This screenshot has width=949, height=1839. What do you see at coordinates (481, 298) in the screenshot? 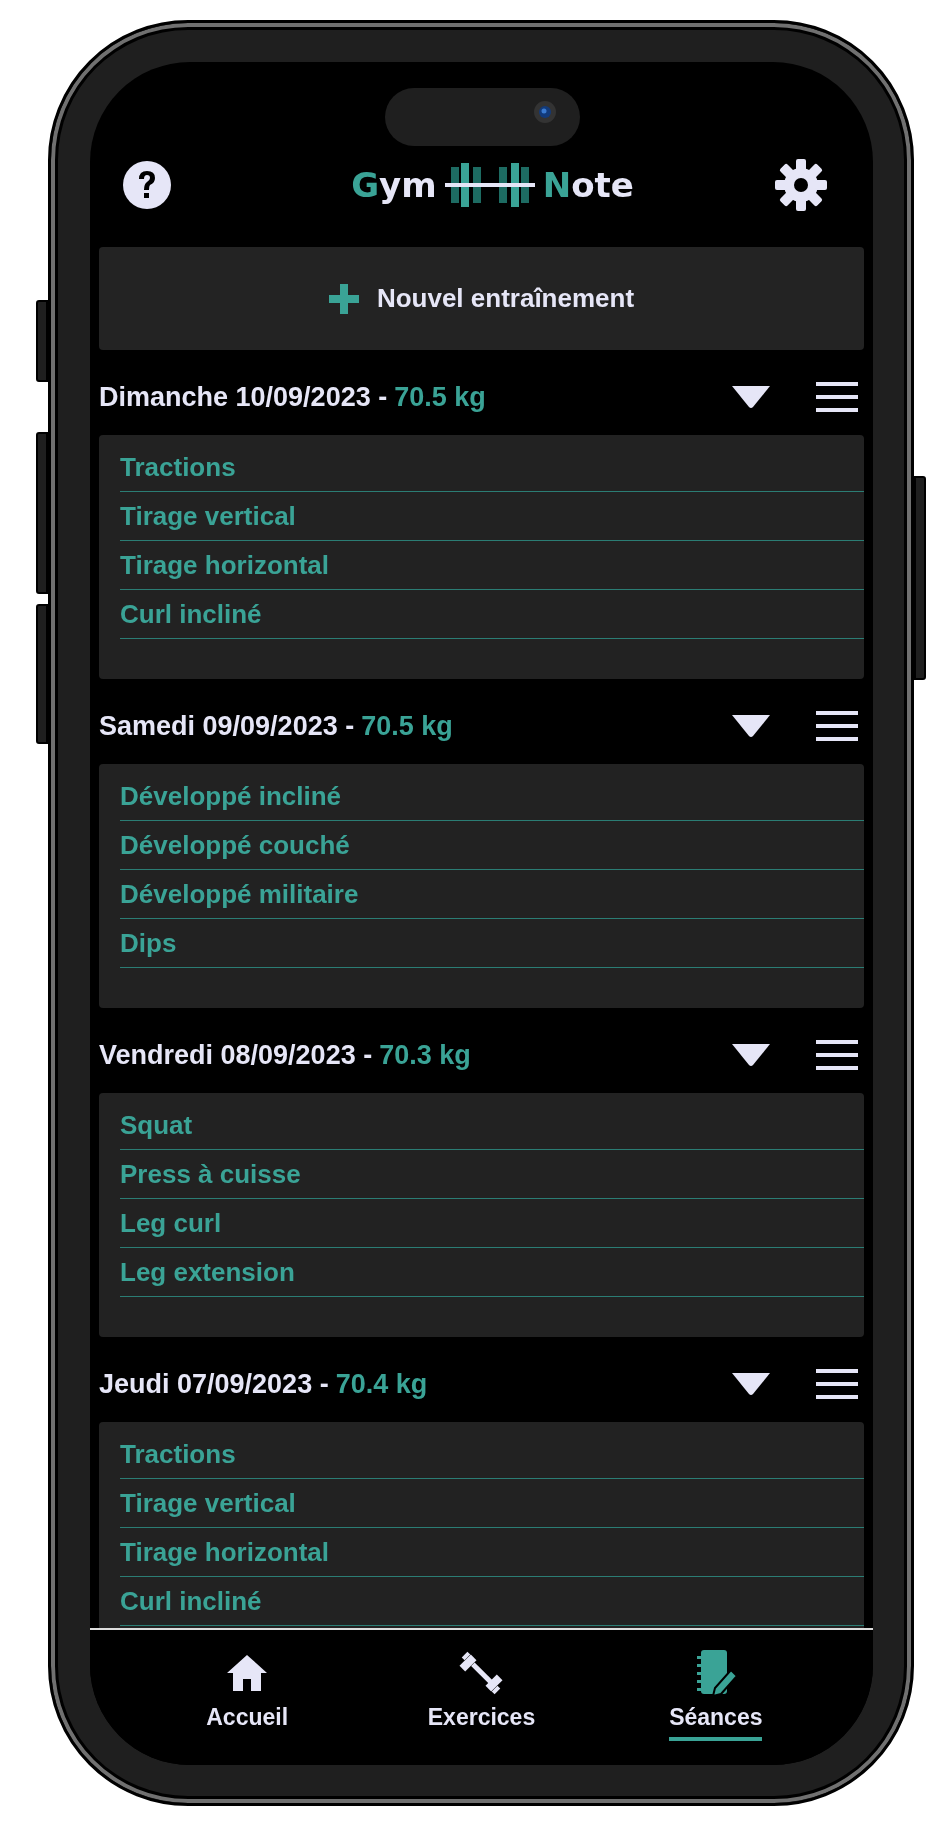
I see `new-workout-button: Nouvel entraînement` at bounding box center [481, 298].